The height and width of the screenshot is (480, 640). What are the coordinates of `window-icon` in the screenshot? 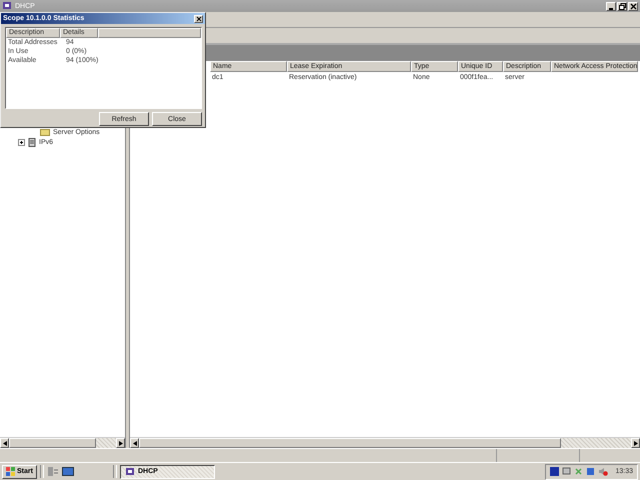 It's located at (591, 471).